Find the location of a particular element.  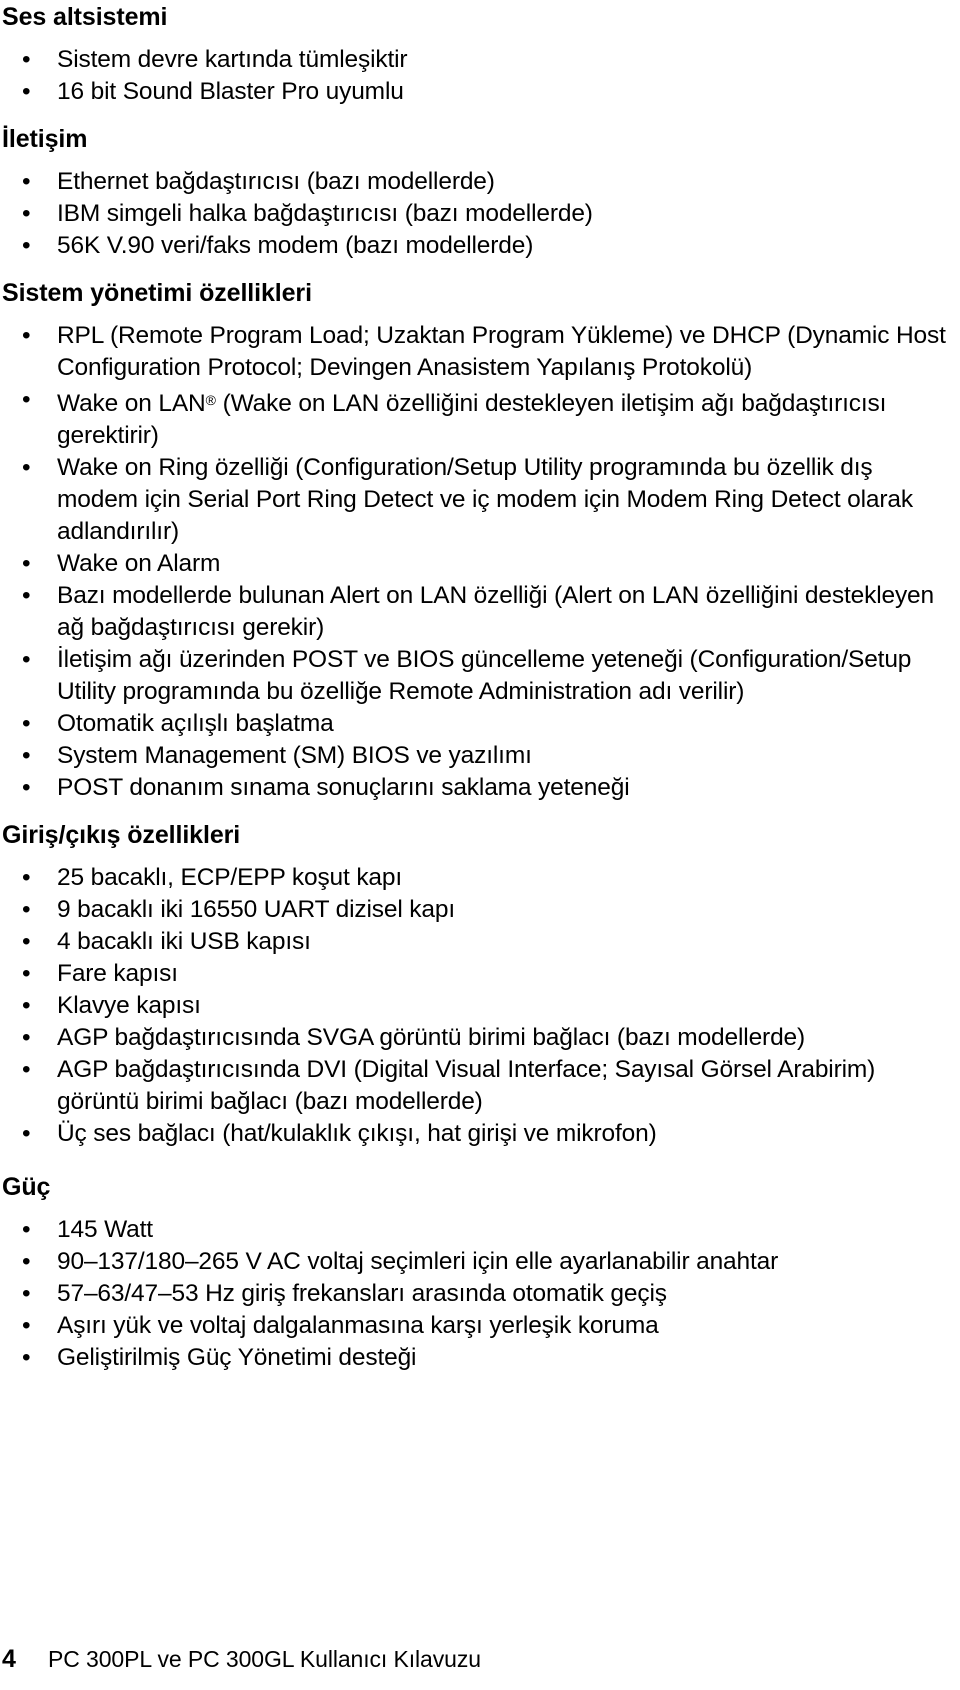

list-item: • 145 Watt is located at coordinates (477, 1230).